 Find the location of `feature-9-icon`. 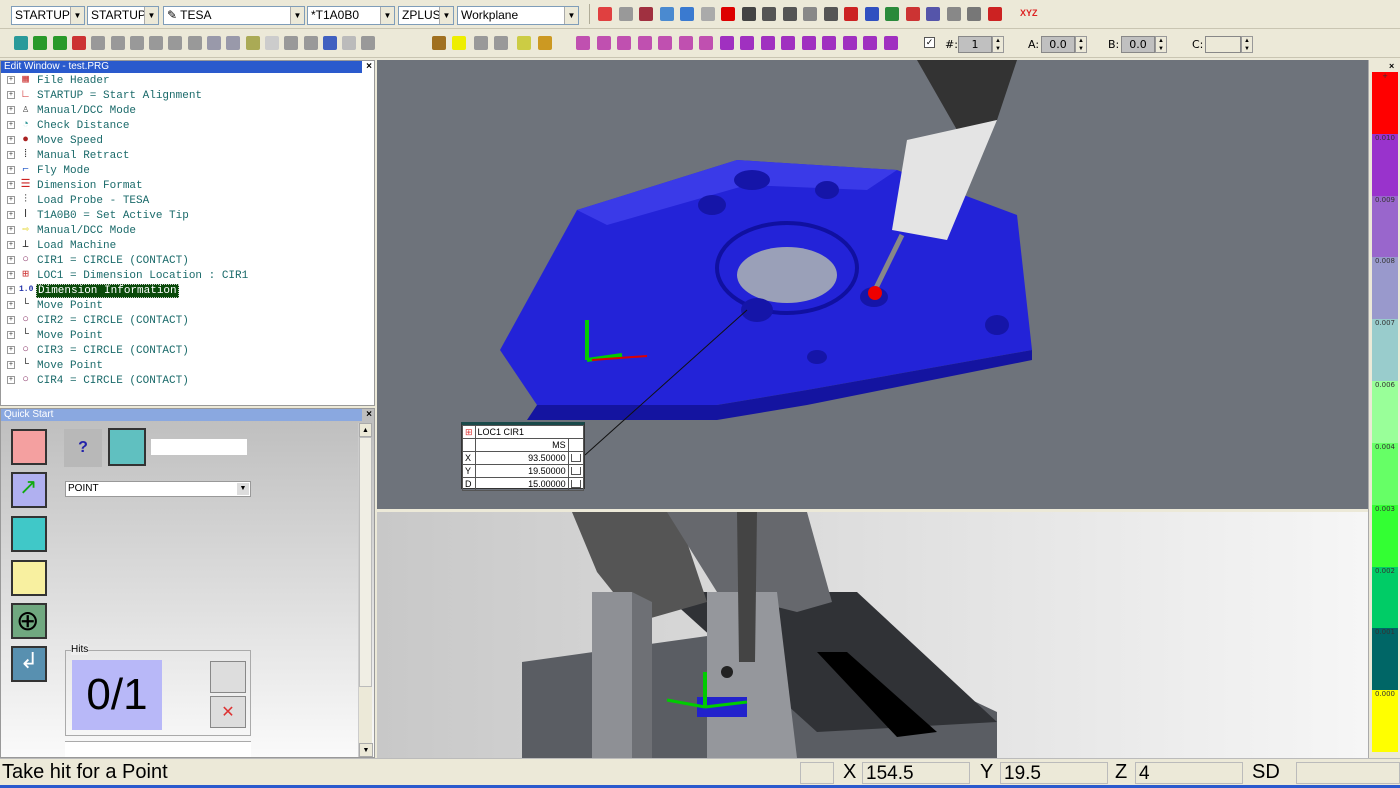

feature-9-icon is located at coordinates (747, 43).